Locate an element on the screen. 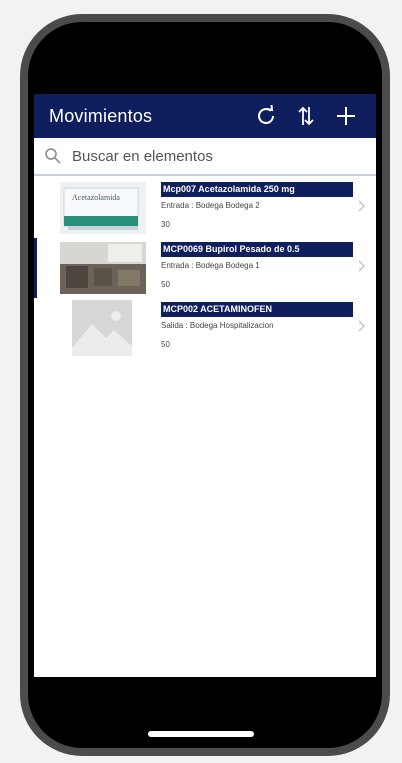 The height and width of the screenshot is (763, 402). box-label: Acetazolamida is located at coordinates (96, 197).